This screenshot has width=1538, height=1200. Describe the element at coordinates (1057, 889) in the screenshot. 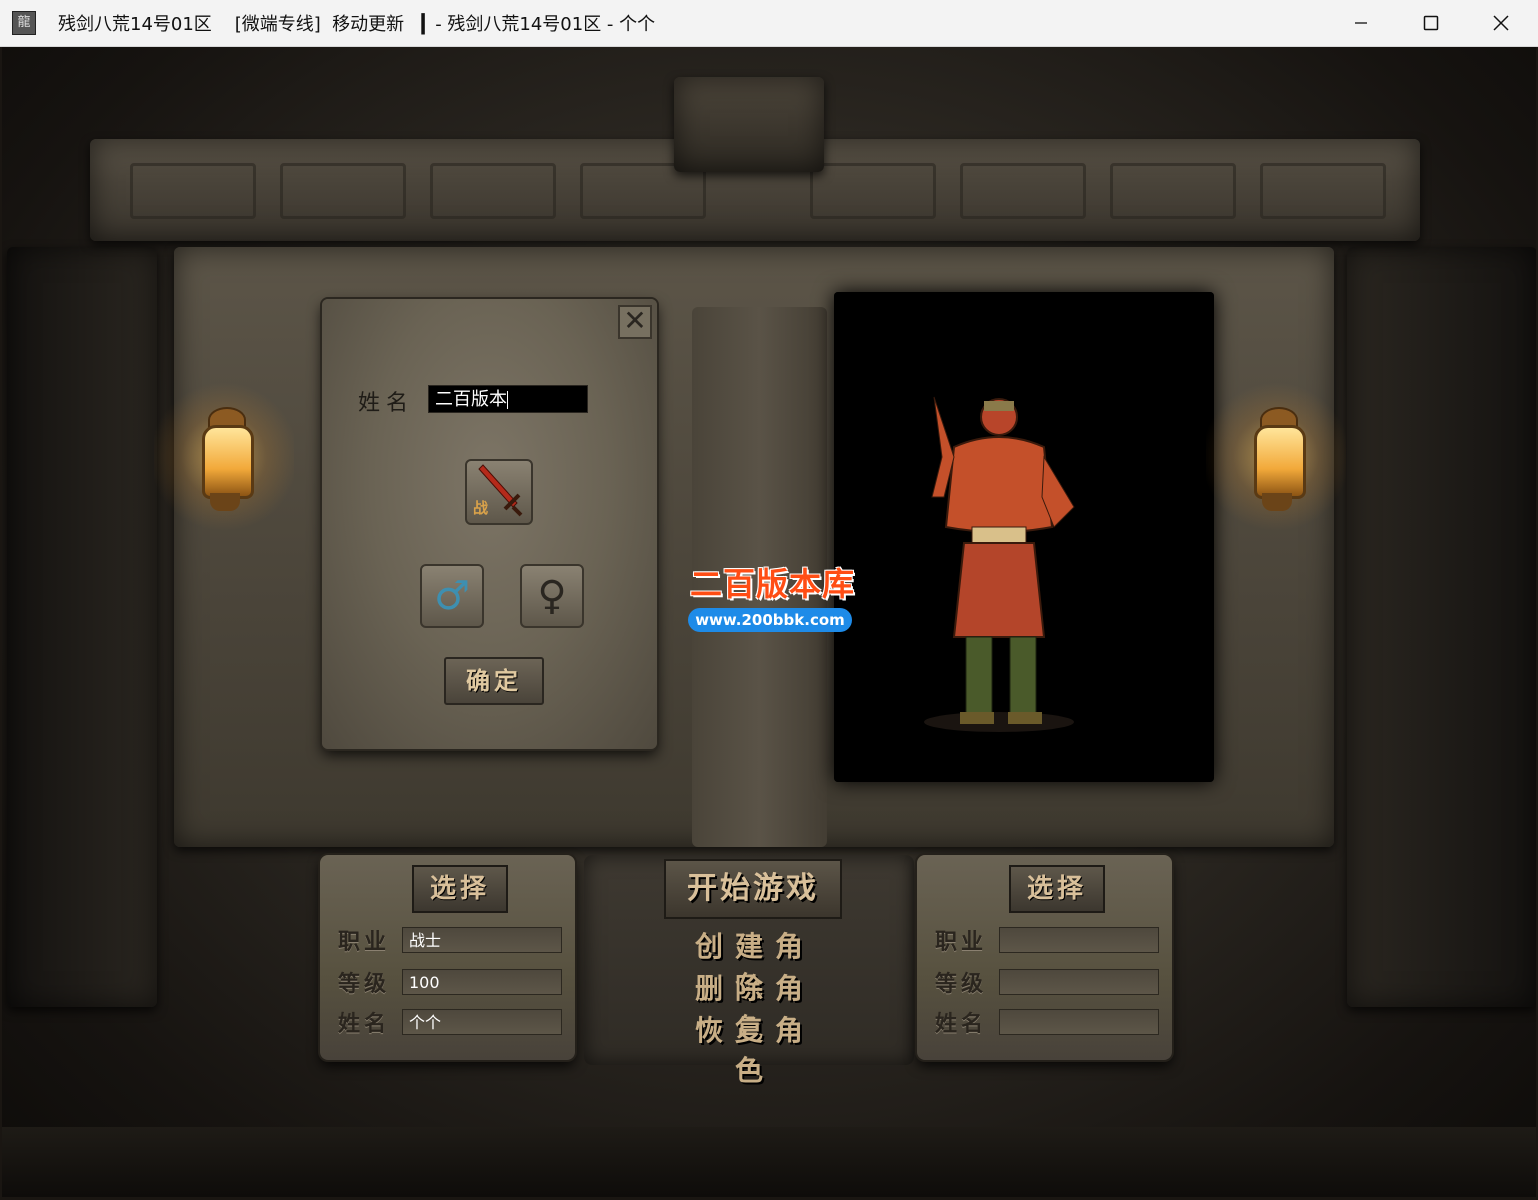

I see `right-select-button: 选择` at that location.